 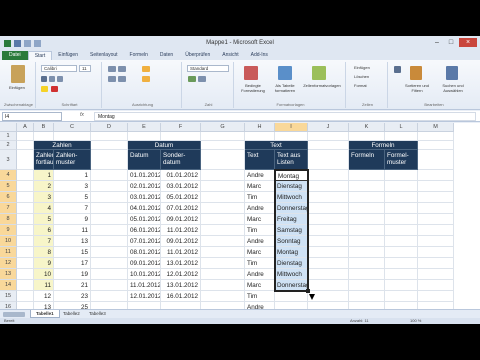 I want to click on cell-b6: 3, so click(x=44, y=197).